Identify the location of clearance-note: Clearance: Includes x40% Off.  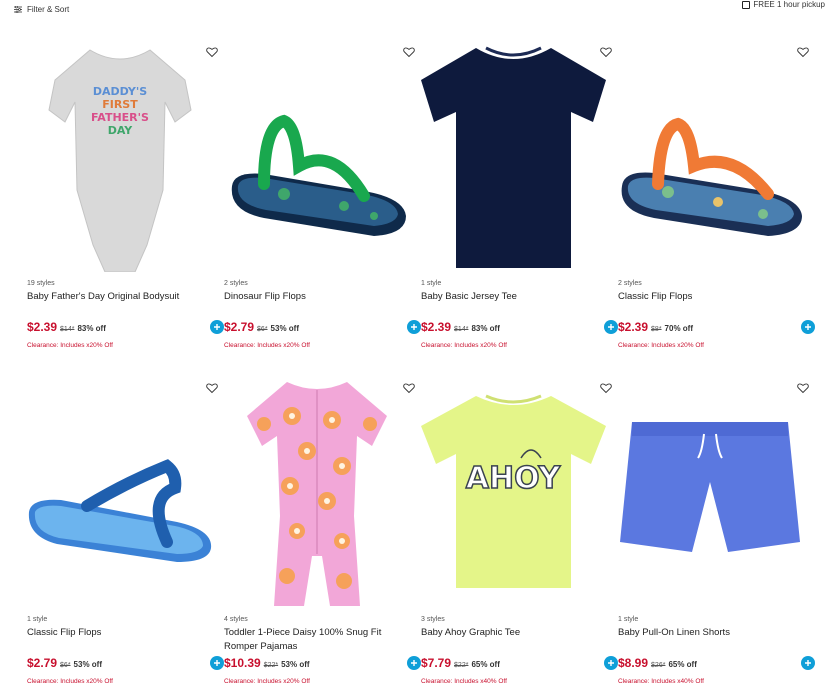
(464, 681).